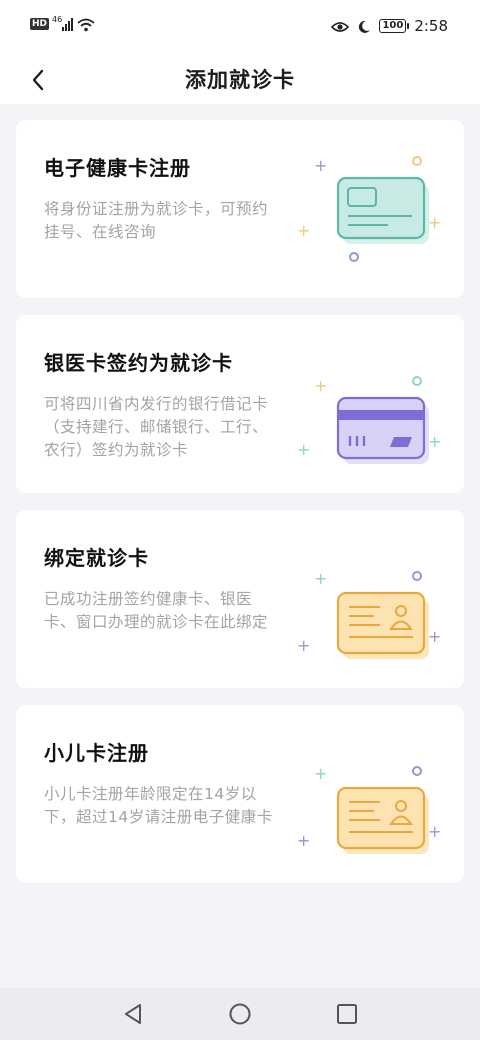 The image size is (480, 1040). I want to click on hd-badge: HD, so click(40, 24).